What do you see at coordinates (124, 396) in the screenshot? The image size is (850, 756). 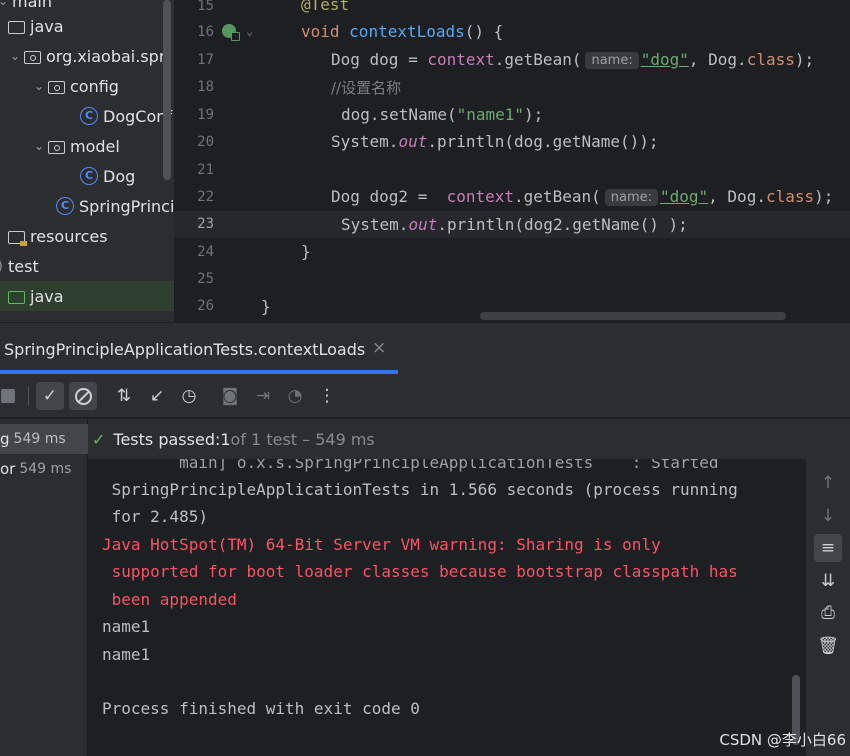 I see `sort-icon: ⇅` at bounding box center [124, 396].